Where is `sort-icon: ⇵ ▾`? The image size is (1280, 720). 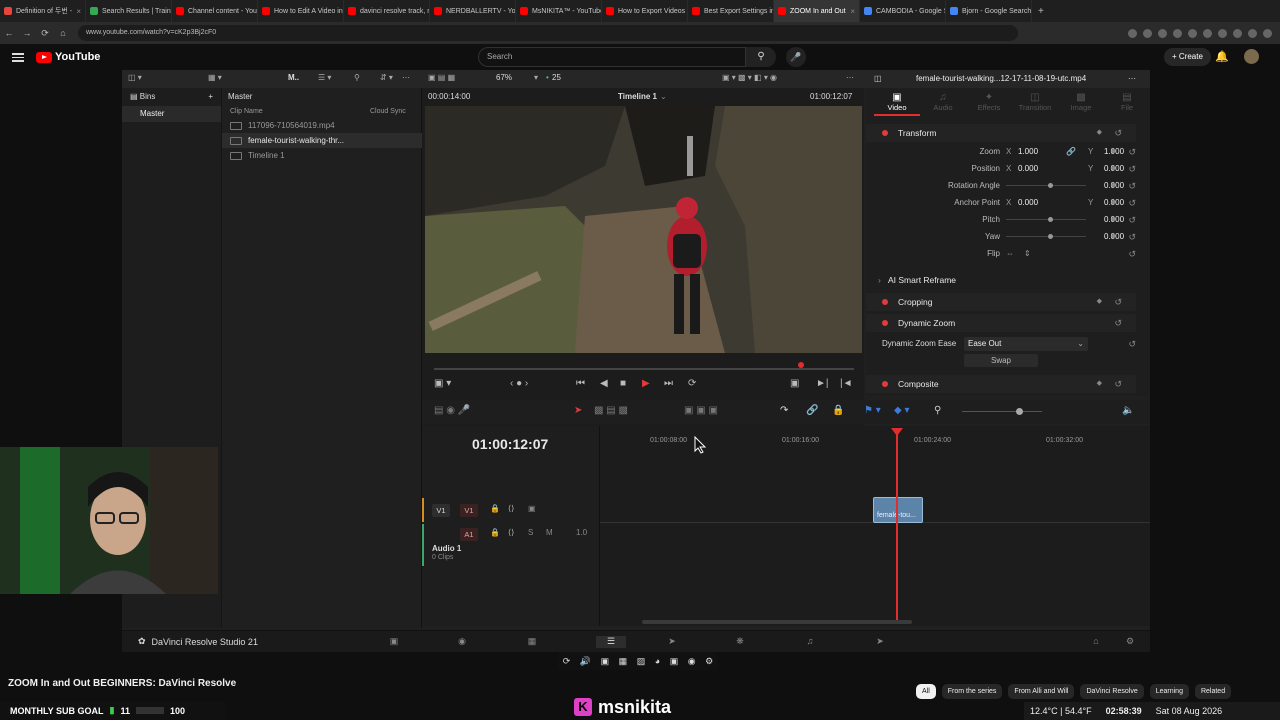
sort-icon: ⇵ ▾ is located at coordinates (386, 78).